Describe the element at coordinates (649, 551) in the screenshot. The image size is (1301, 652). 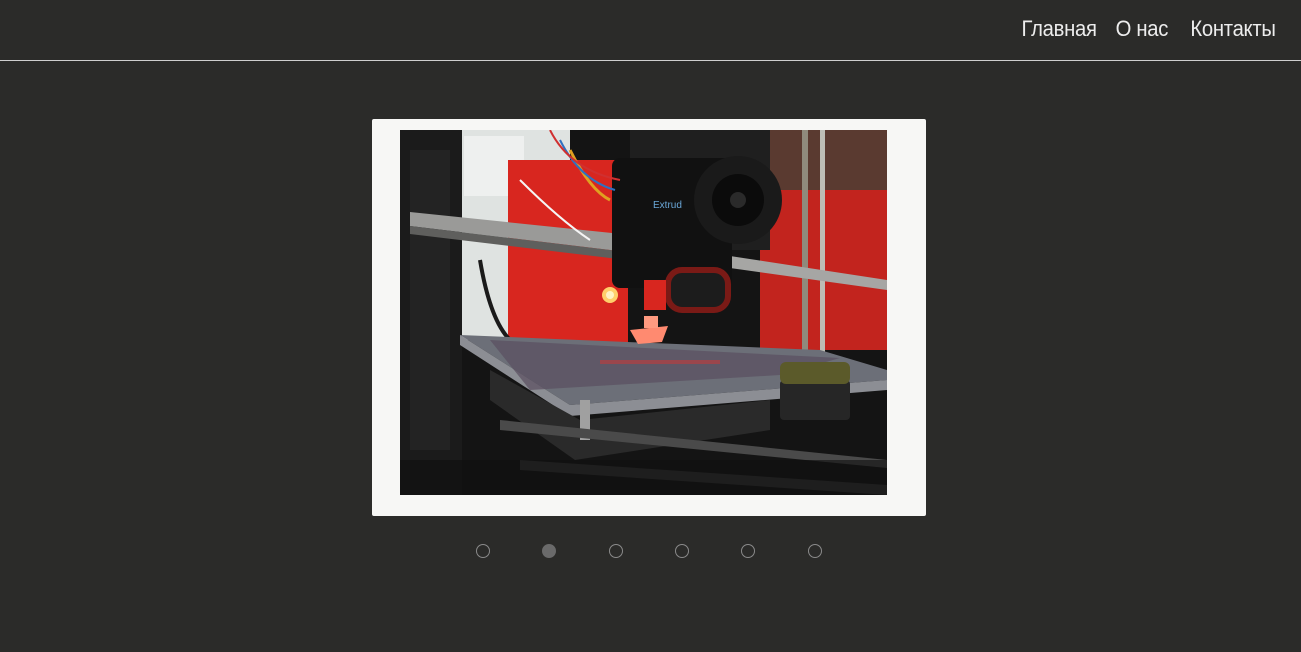
I see `slider-pagination` at that location.